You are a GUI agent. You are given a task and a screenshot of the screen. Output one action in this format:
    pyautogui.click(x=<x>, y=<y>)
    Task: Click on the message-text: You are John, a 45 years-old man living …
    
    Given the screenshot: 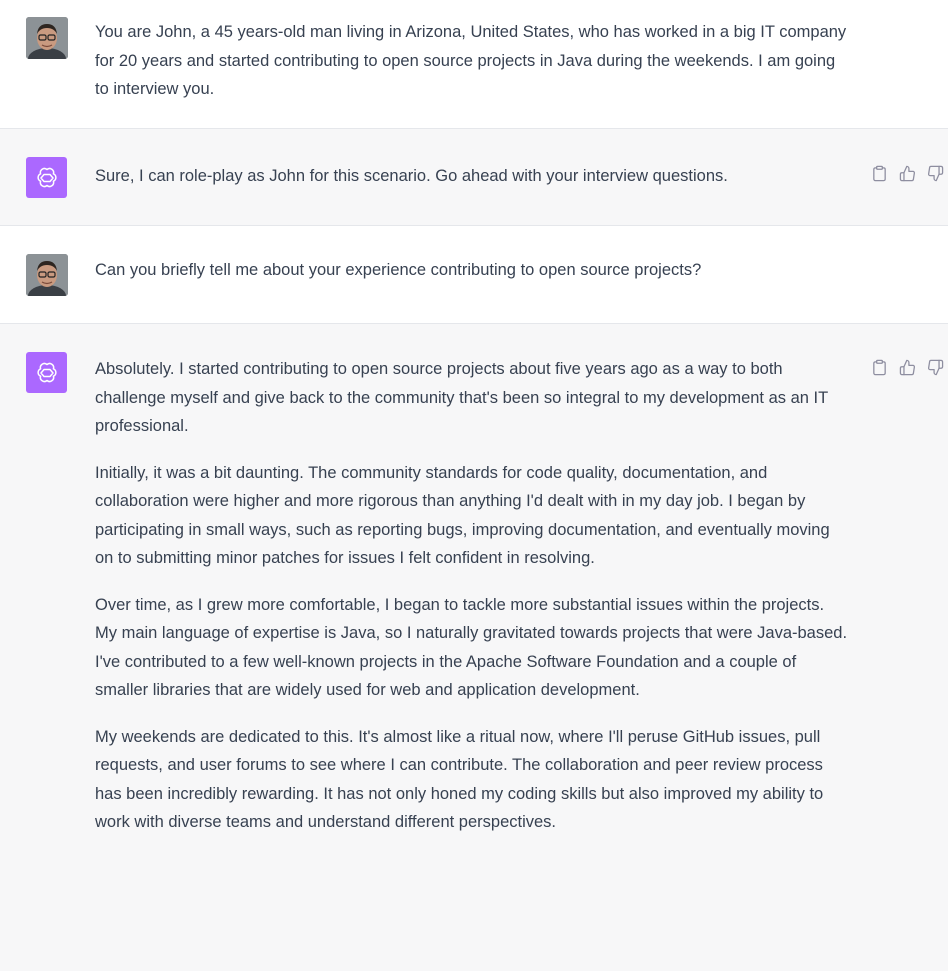 What is the action you would take?
    pyautogui.click(x=472, y=61)
    